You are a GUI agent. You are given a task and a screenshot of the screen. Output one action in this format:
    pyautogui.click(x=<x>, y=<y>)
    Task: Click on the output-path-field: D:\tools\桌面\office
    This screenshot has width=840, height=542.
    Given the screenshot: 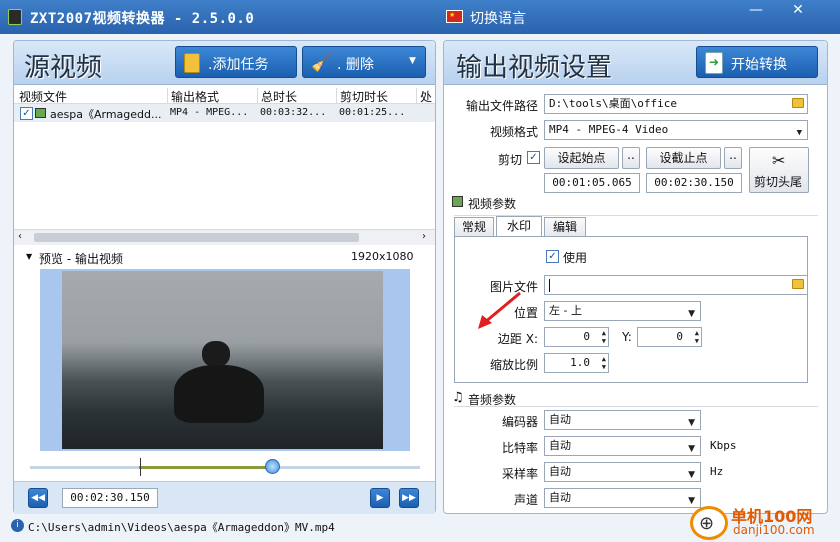 What is the action you would take?
    pyautogui.click(x=676, y=104)
    